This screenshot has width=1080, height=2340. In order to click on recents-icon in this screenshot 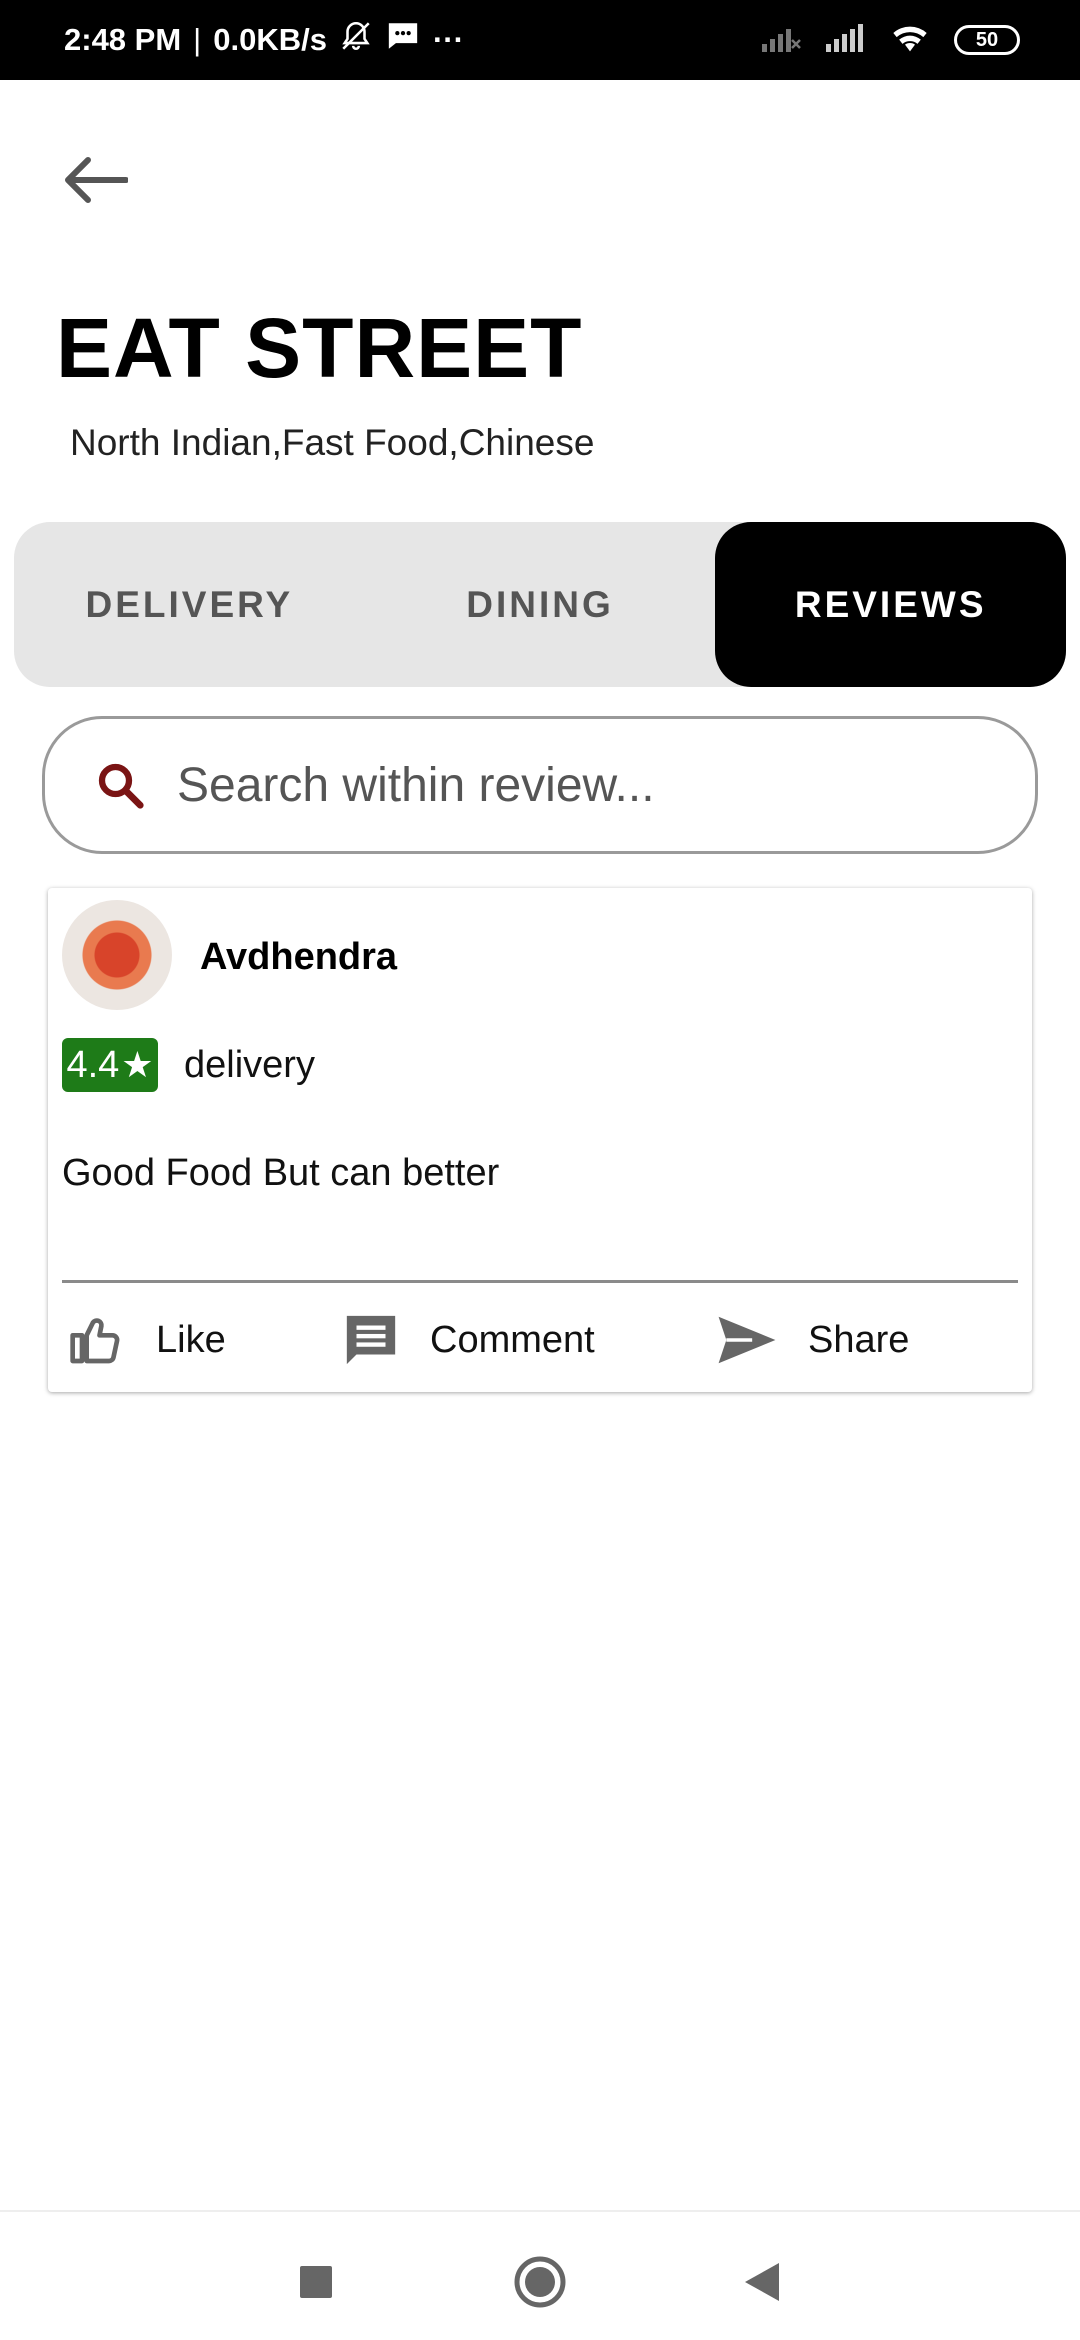, I will do `click(316, 2282)`.